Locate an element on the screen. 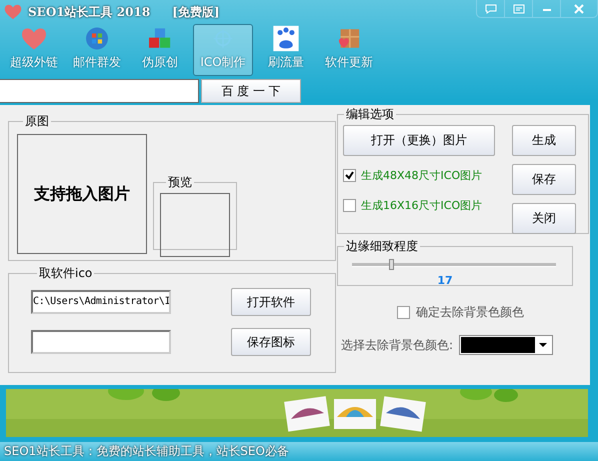 The width and height of the screenshot is (598, 461). path-field: C:\Users\Administrator\I is located at coordinates (101, 302).